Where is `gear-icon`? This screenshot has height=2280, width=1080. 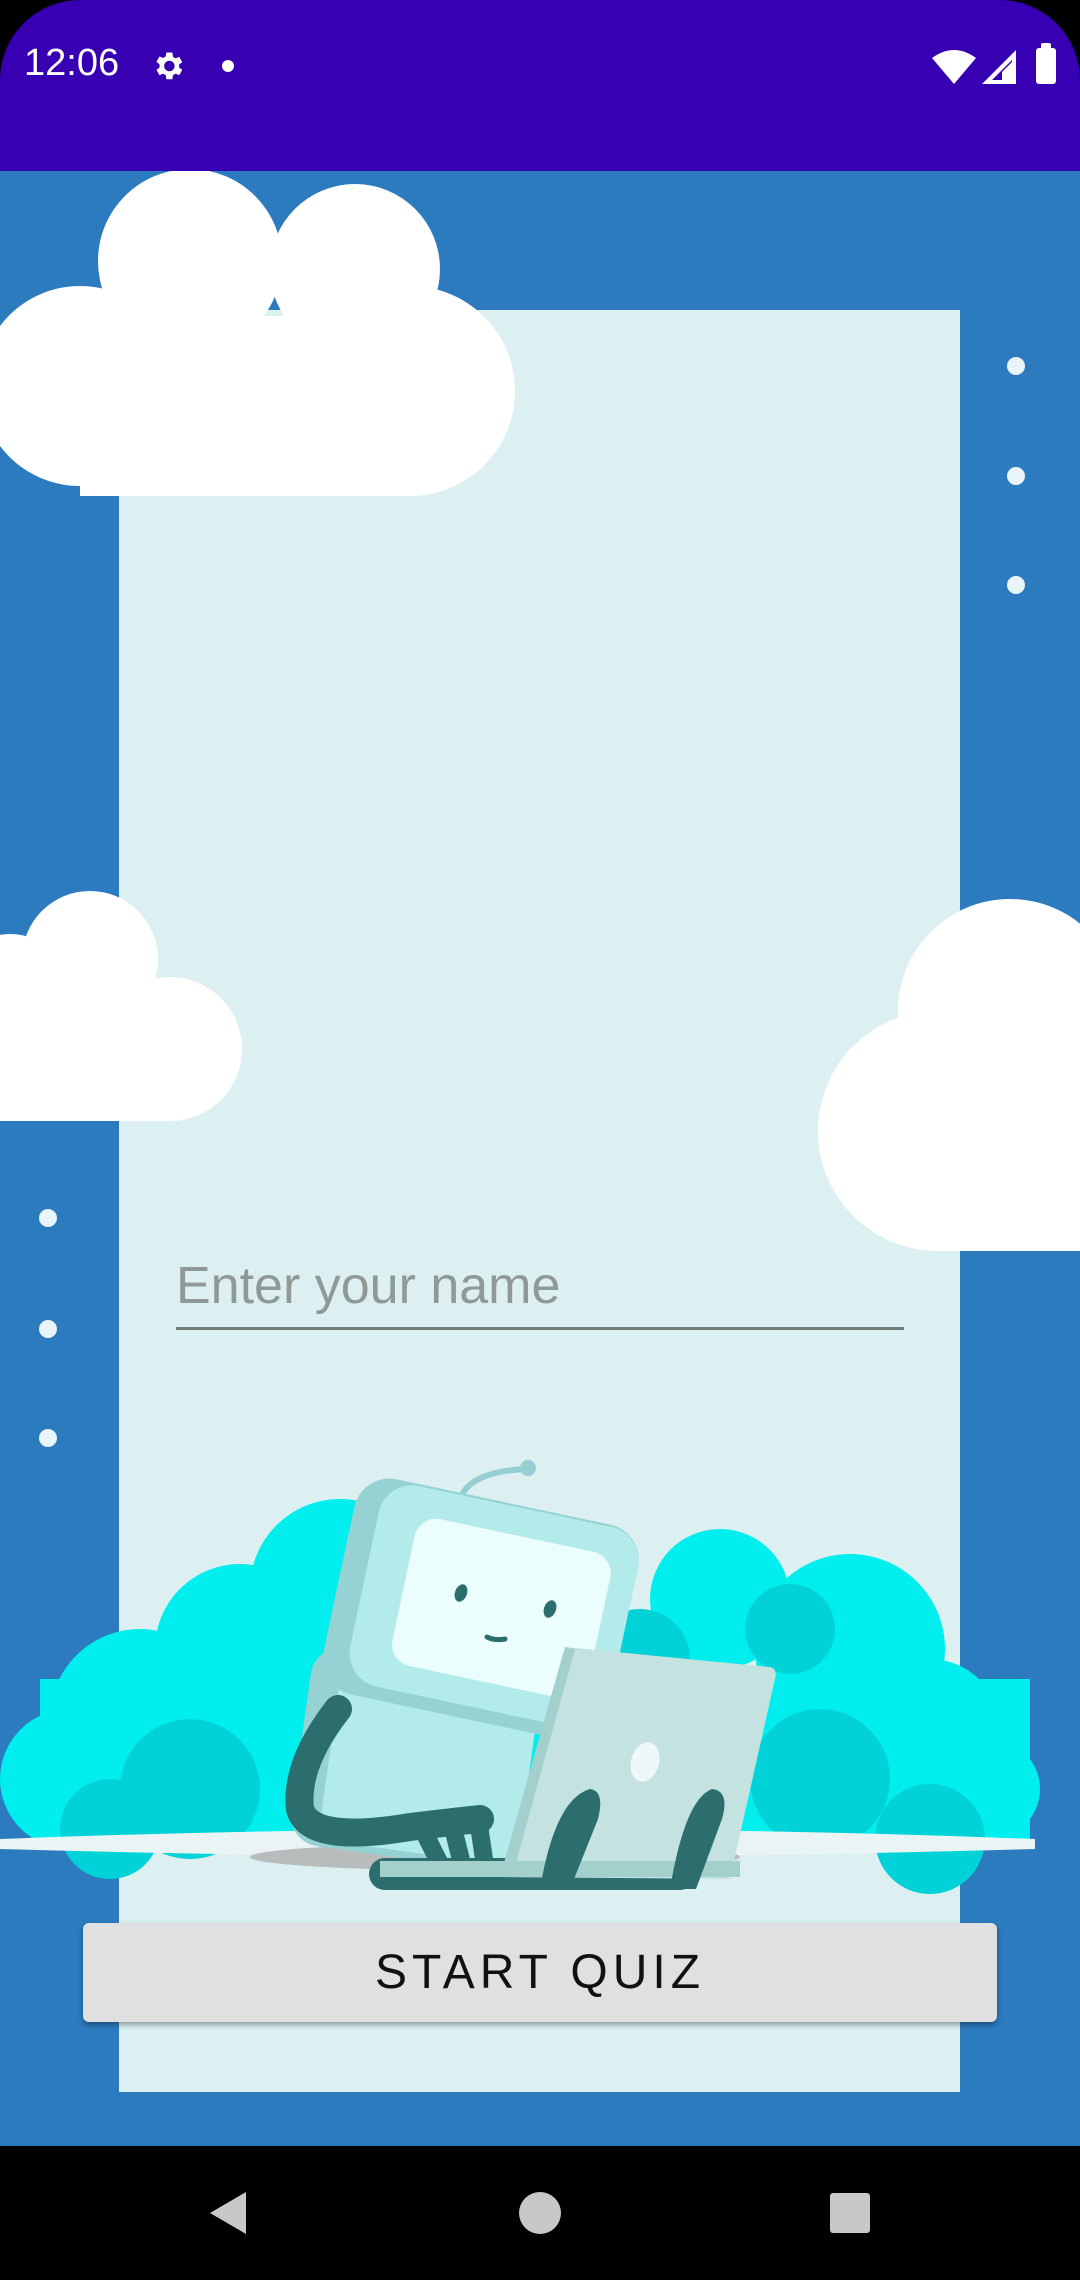 gear-icon is located at coordinates (169, 66).